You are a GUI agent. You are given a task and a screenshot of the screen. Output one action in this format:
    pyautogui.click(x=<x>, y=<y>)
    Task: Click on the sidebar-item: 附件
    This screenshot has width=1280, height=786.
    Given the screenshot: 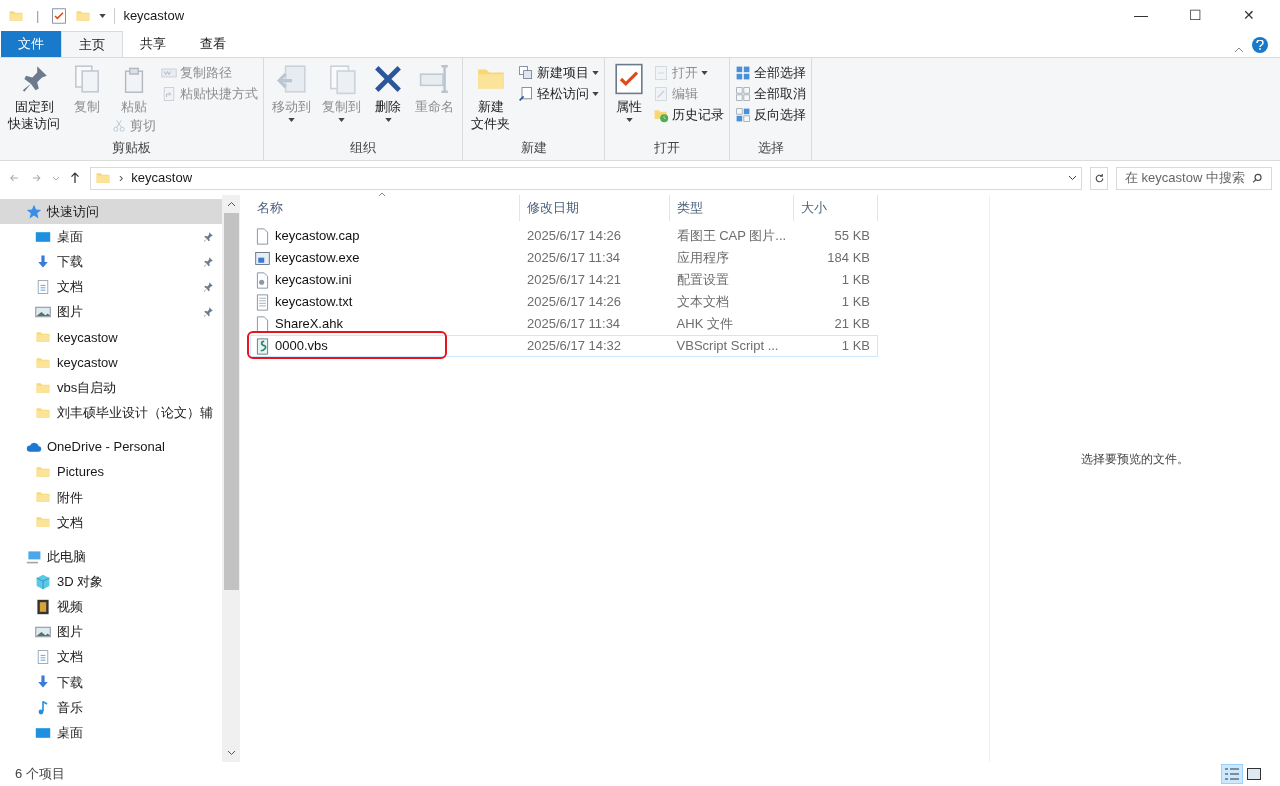 What is the action you would take?
    pyautogui.click(x=111, y=497)
    